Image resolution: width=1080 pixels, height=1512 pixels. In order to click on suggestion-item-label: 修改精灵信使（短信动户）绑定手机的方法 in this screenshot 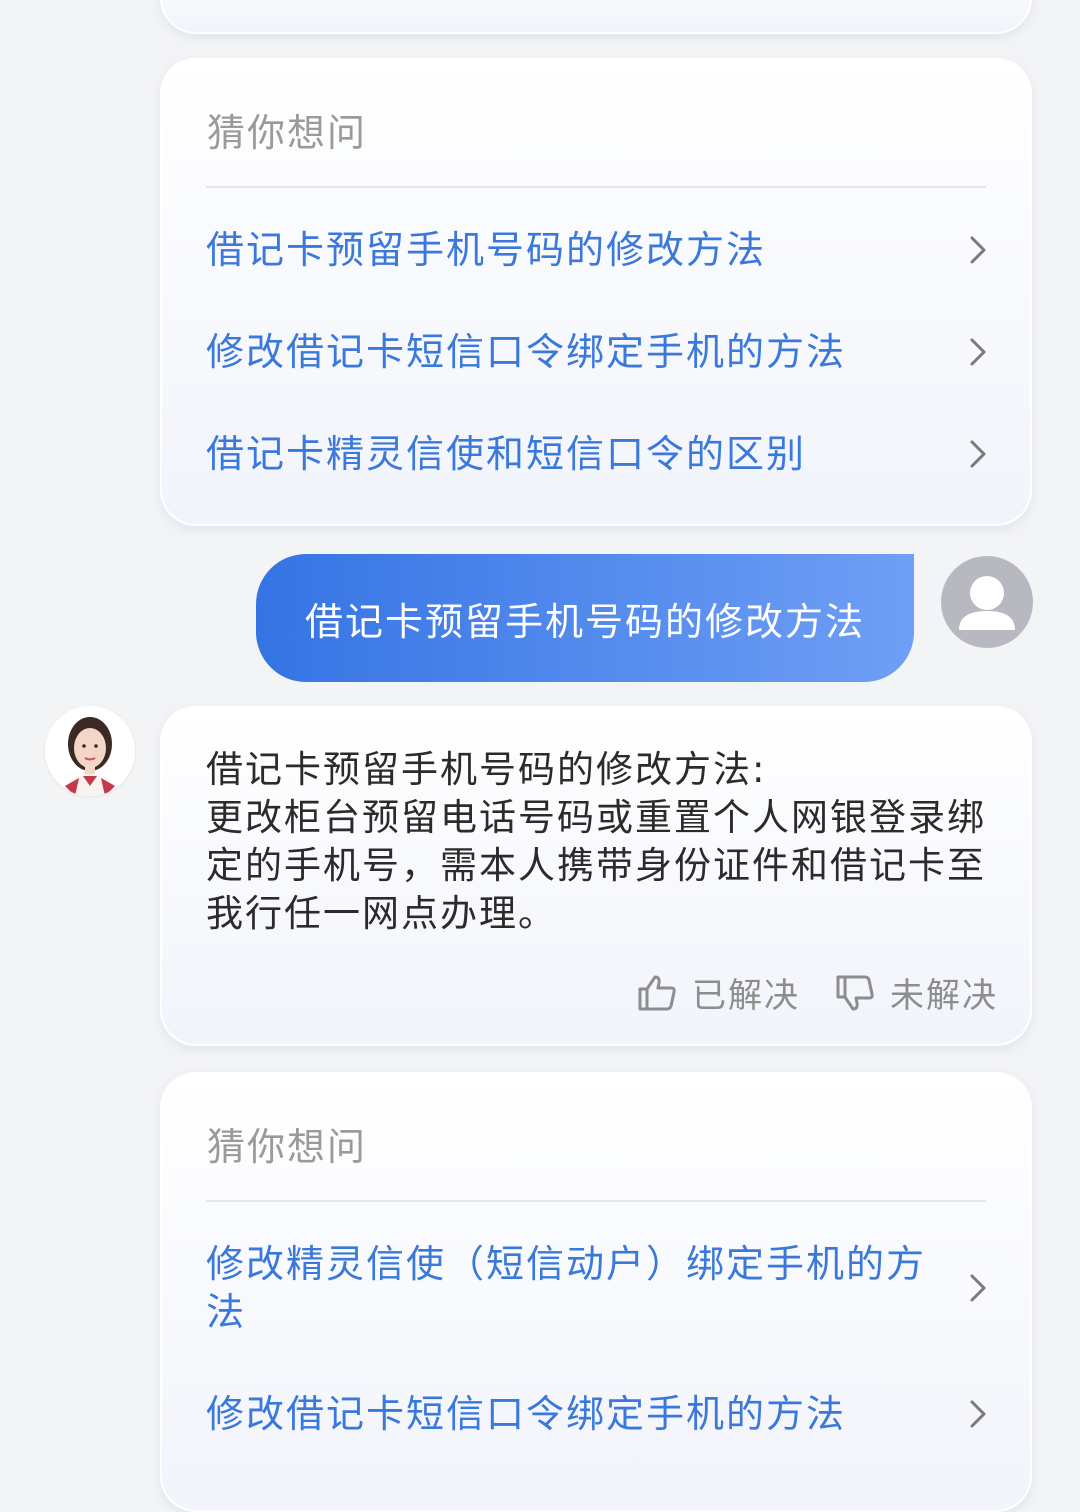, I will do `click(566, 1288)`.